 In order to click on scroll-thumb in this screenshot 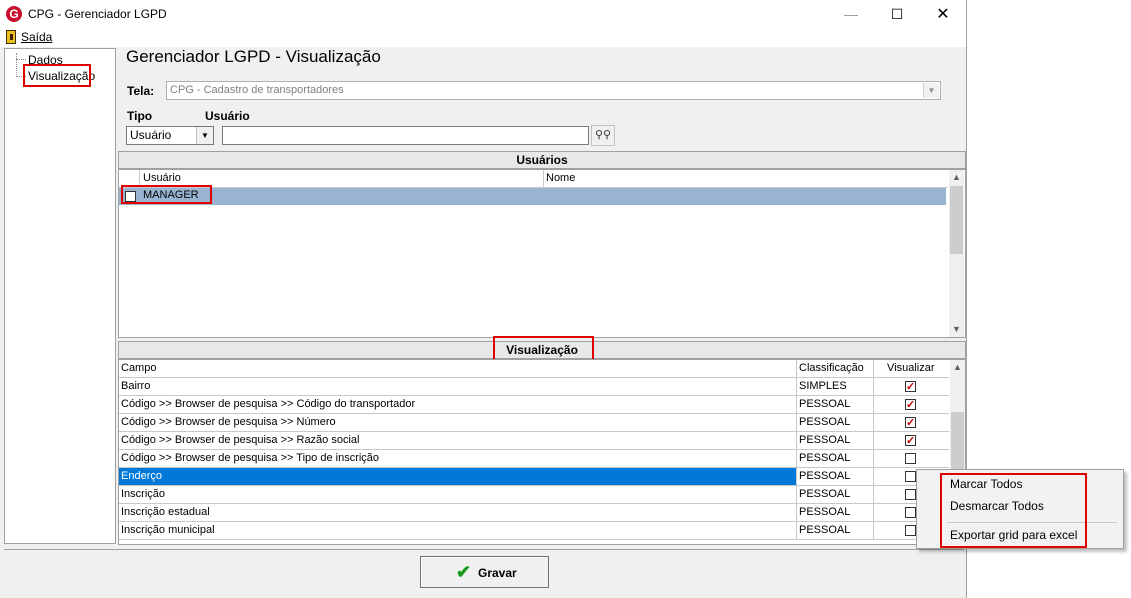, I will do `click(956, 220)`.